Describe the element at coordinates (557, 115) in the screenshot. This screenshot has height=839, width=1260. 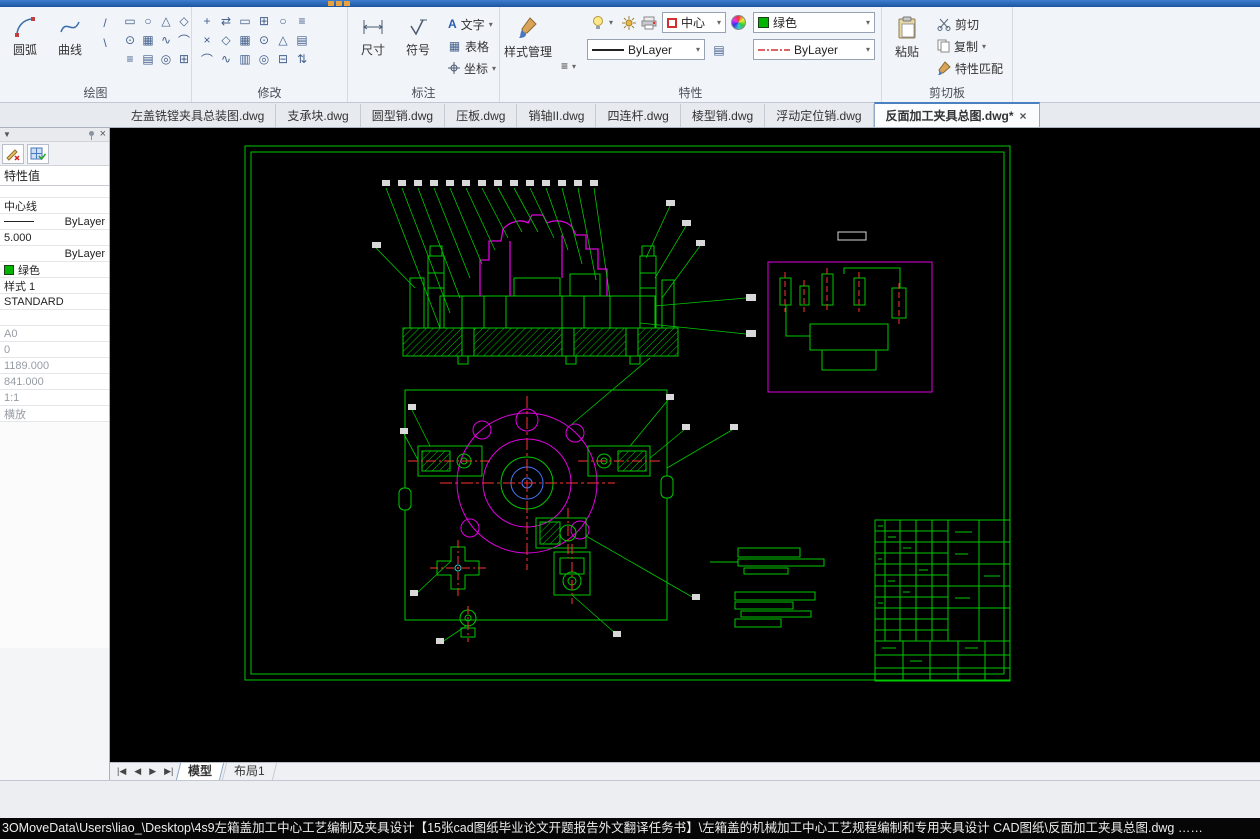
I see `doc-tab: 销轴II.dwg` at that location.